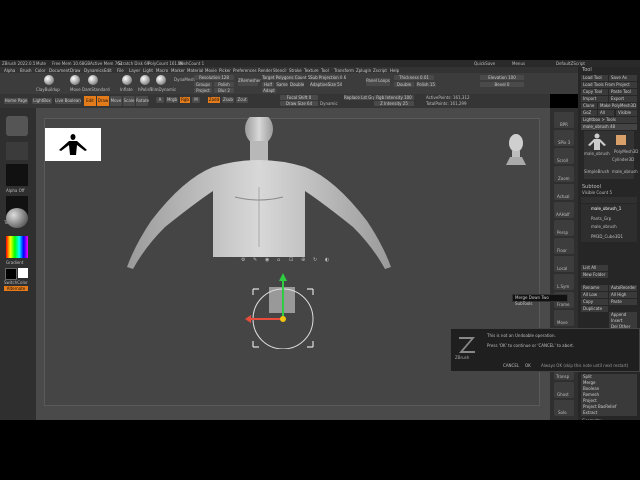 This screenshot has width=640, height=480. I want to click on navigation-thumbnail, so click(73, 144).